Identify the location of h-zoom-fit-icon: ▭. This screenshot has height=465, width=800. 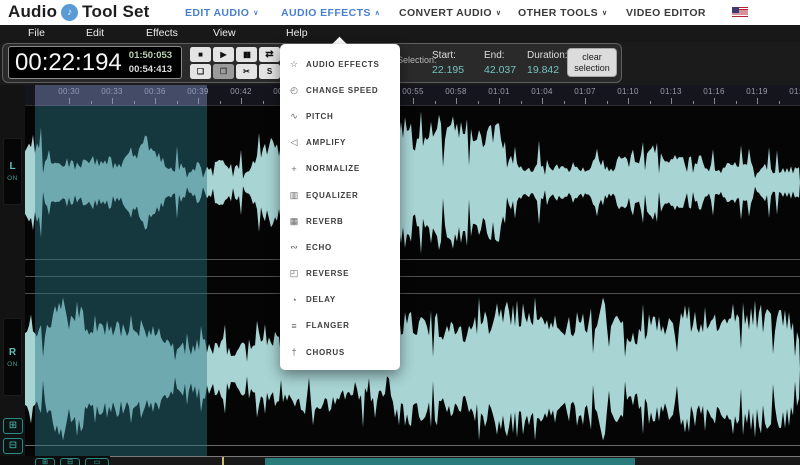
(97, 462).